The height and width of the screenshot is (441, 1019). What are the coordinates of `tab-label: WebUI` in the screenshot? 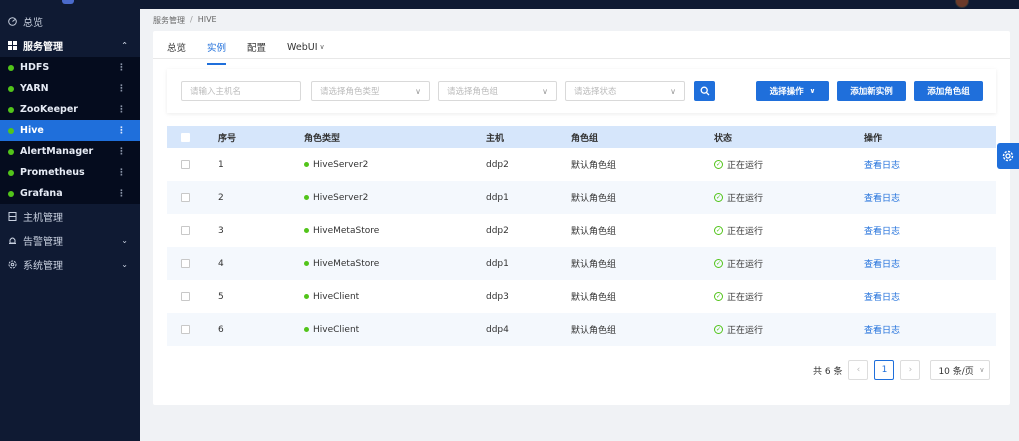 It's located at (302, 47).